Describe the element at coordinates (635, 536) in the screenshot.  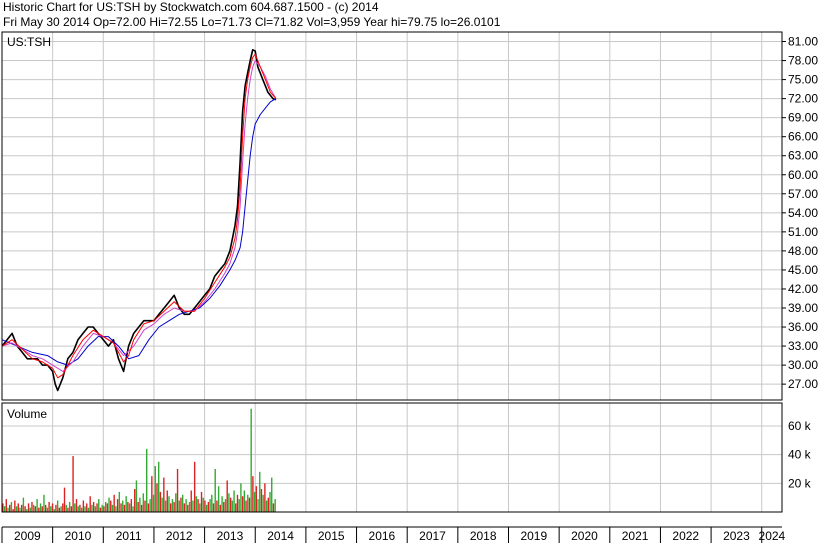
I see `year-label: 2021` at that location.